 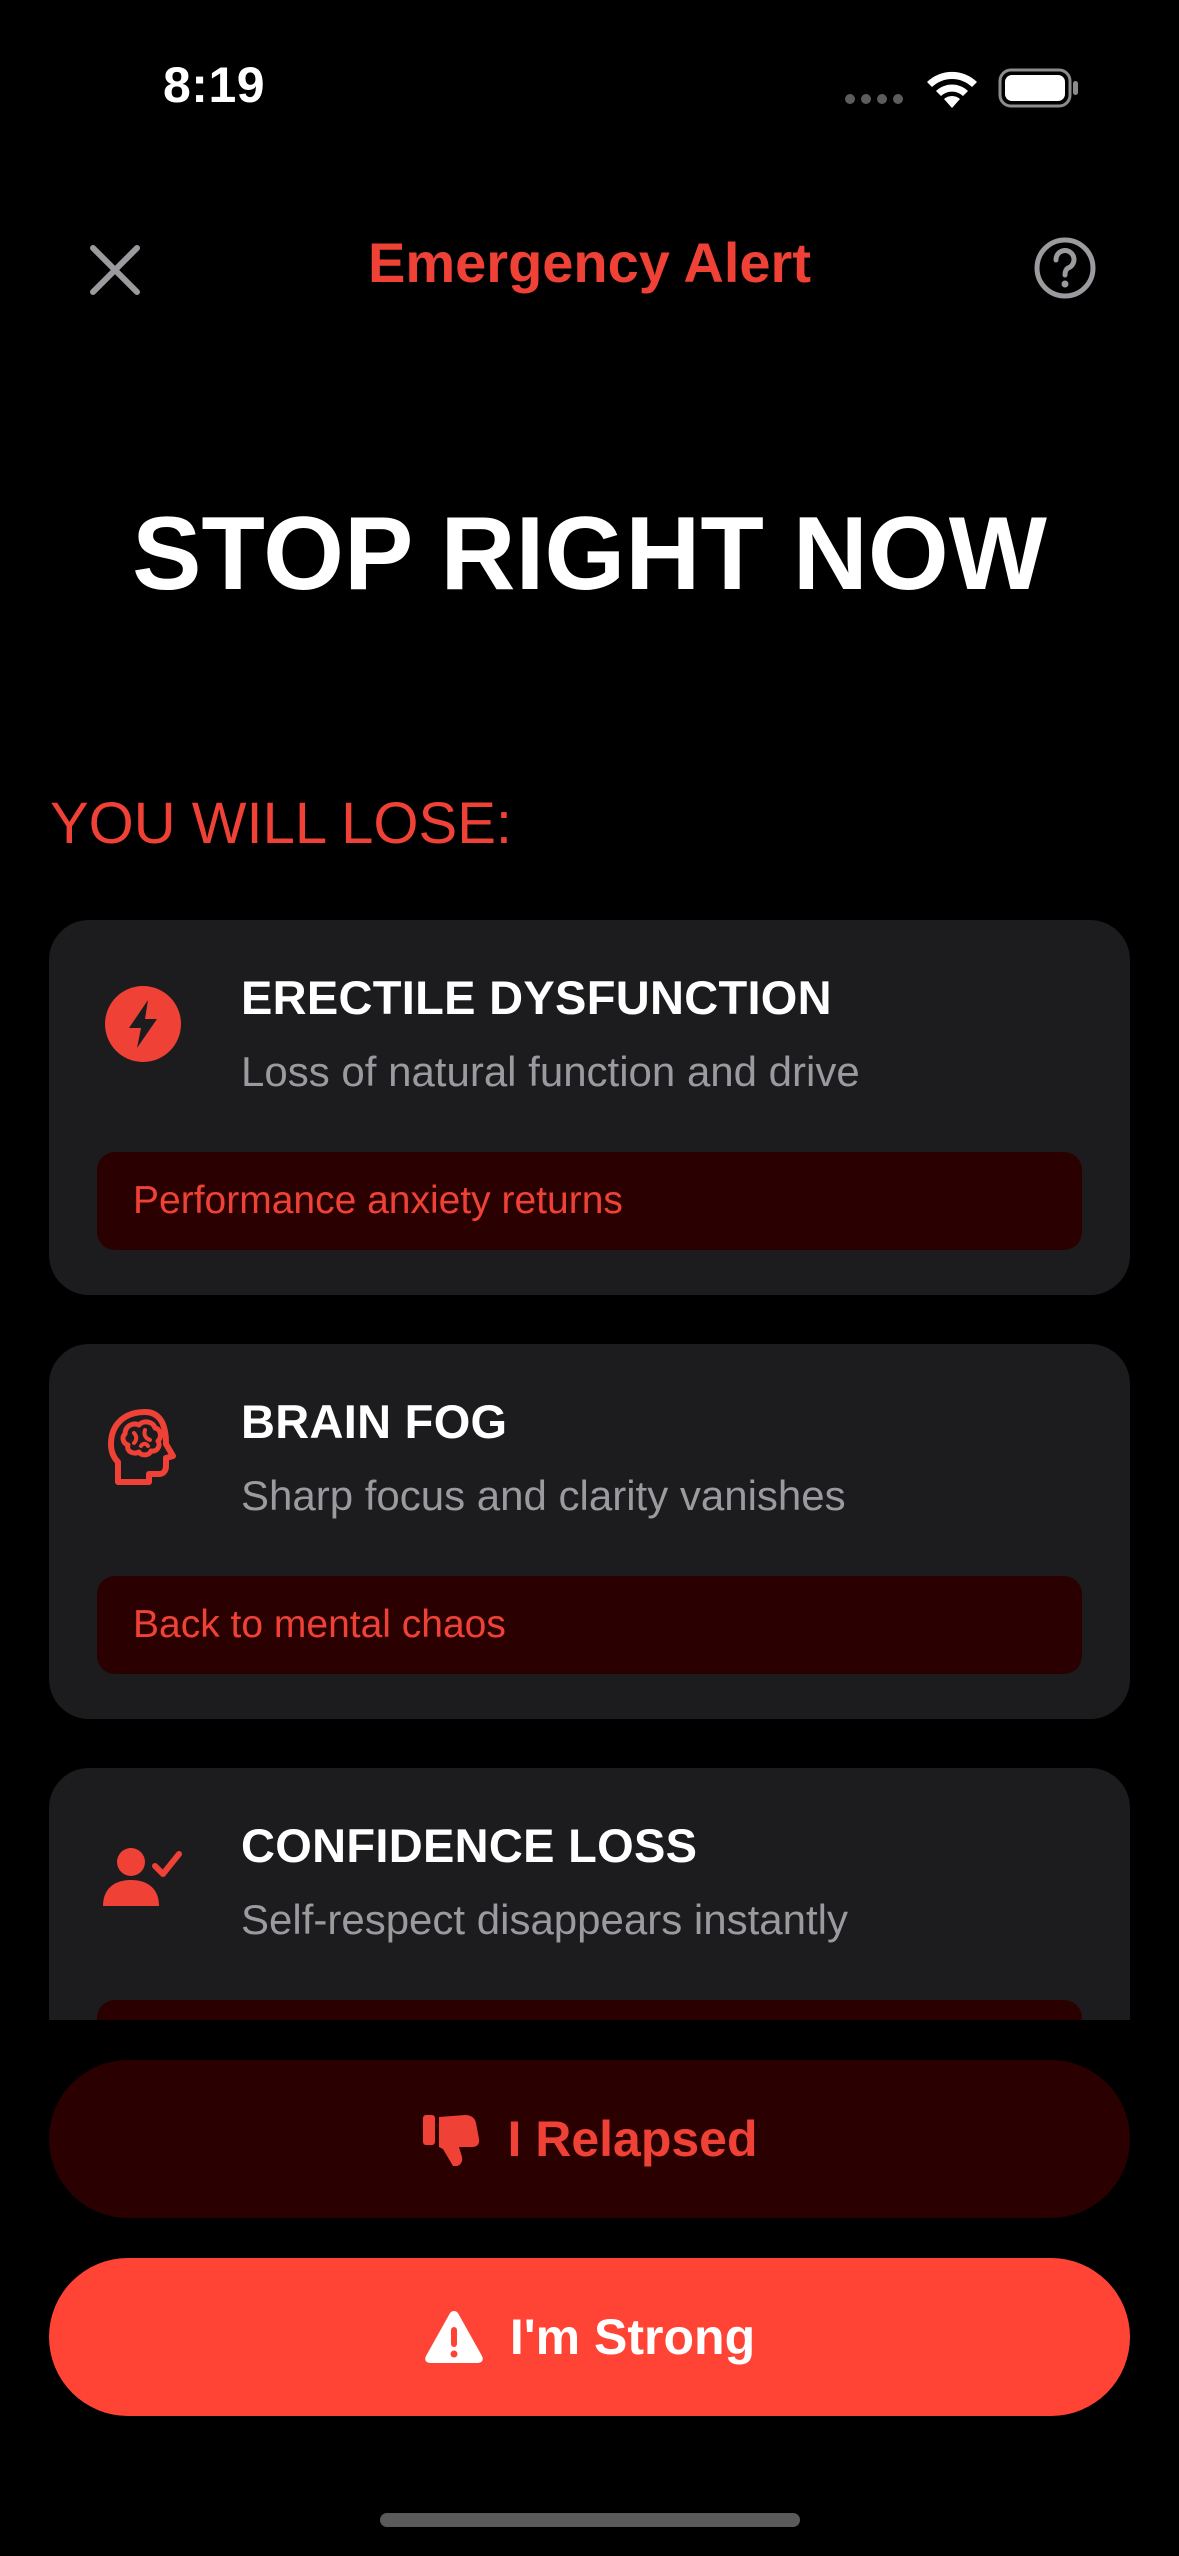 I want to click on relapsed-button: I Relapsed, so click(x=589, y=2139).